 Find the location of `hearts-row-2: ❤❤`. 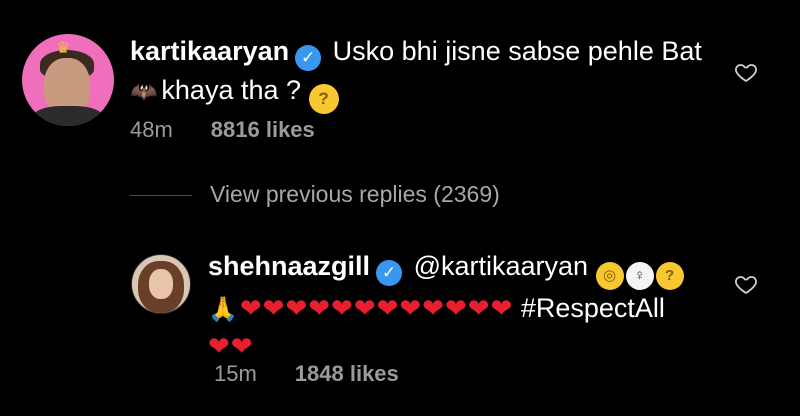

hearts-row-2: ❤❤ is located at coordinates (231, 346).